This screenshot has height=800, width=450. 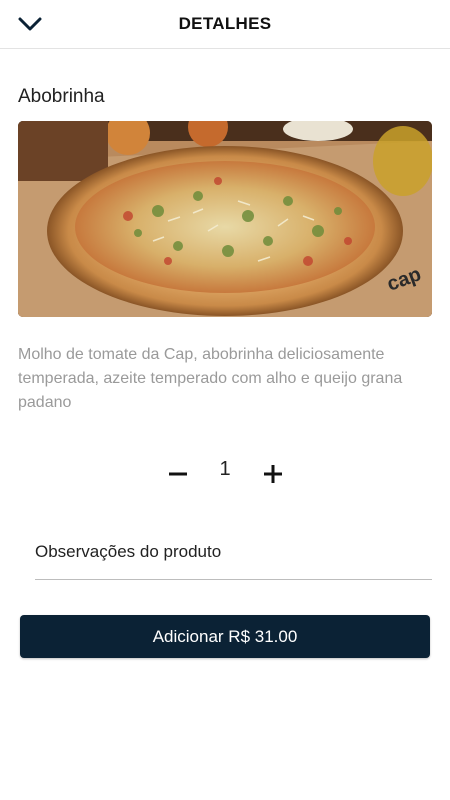 What do you see at coordinates (225, 636) in the screenshot?
I see `add-to-cart-button: Adicionar R$ 31.00` at bounding box center [225, 636].